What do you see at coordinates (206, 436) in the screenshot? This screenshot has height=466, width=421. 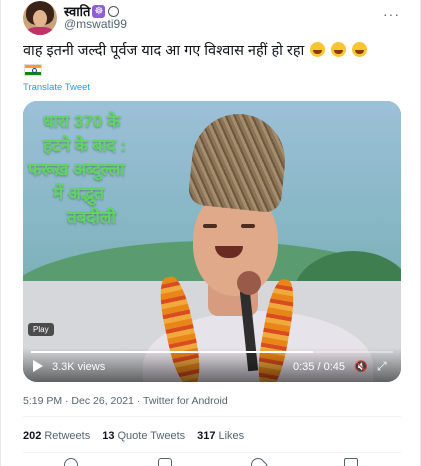 I see `likes-count: 317` at bounding box center [206, 436].